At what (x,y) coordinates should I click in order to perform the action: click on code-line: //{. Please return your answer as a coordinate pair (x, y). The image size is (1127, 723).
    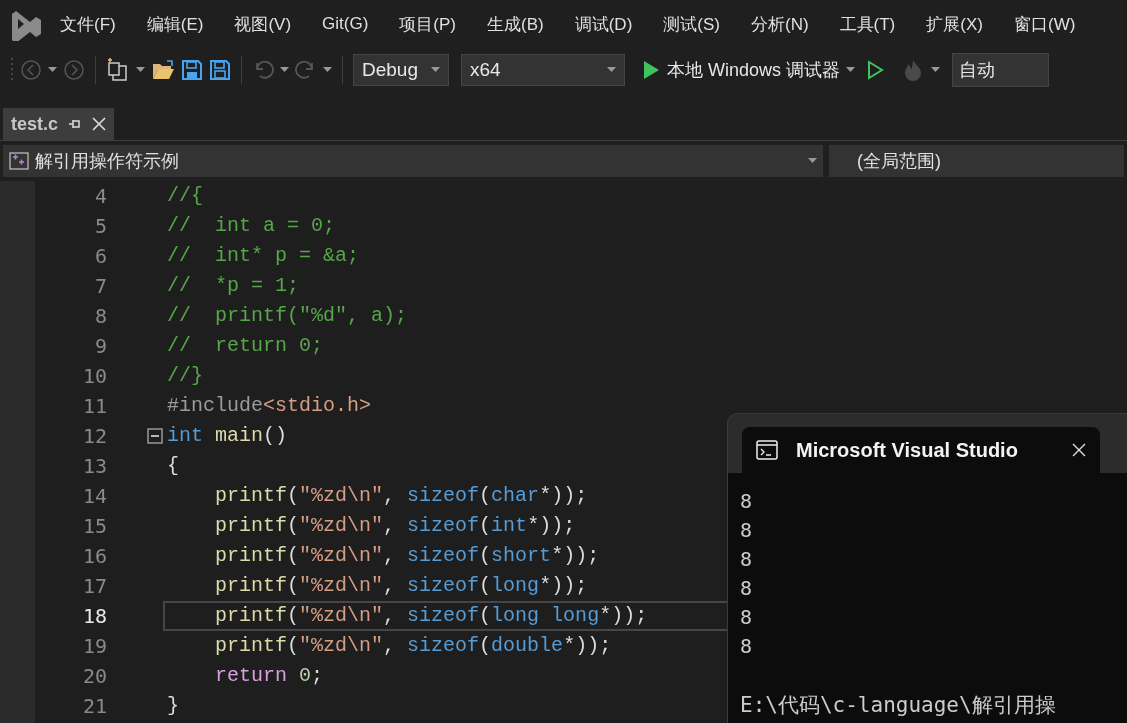
    Looking at the image, I should click on (185, 196).